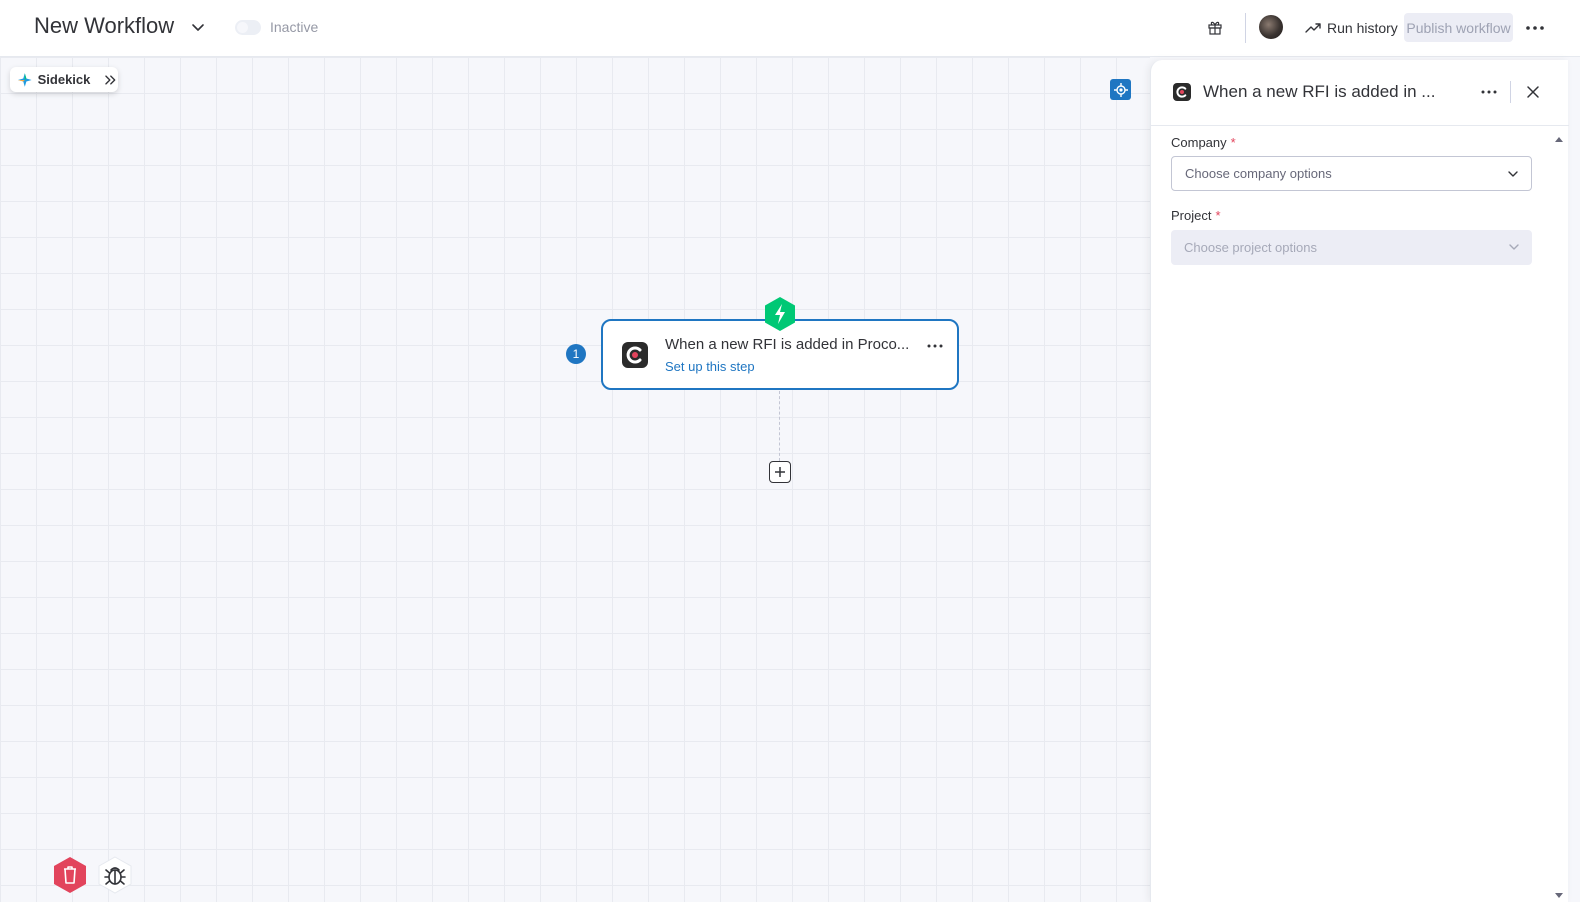  Describe the element at coordinates (1199, 142) in the screenshot. I see `company-label-text: Company` at that location.